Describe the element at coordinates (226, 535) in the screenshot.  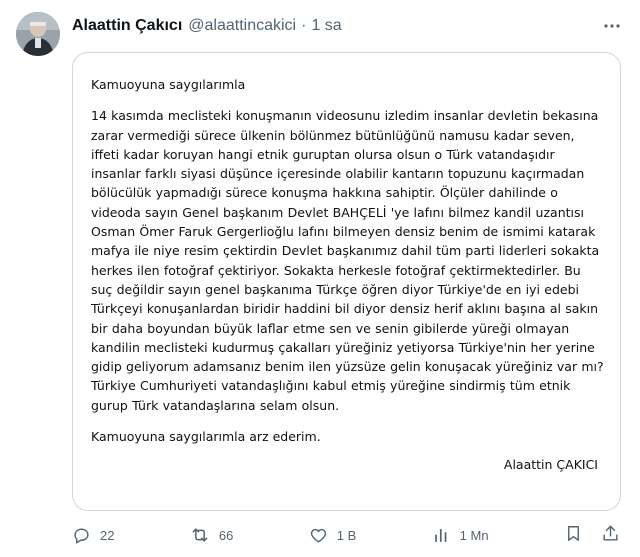
I see `retweet-count: 66` at that location.